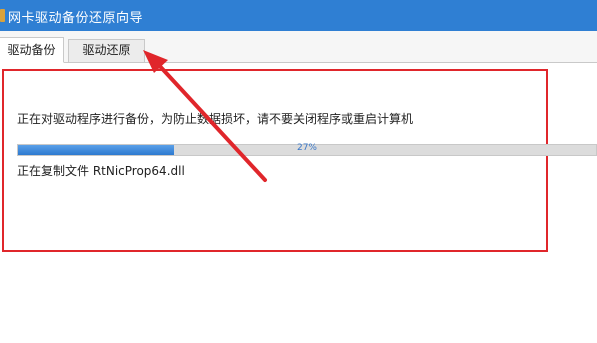 The image size is (597, 343). Describe the element at coordinates (106, 50) in the screenshot. I see `tab-driver-restore: 驱动还原` at that location.